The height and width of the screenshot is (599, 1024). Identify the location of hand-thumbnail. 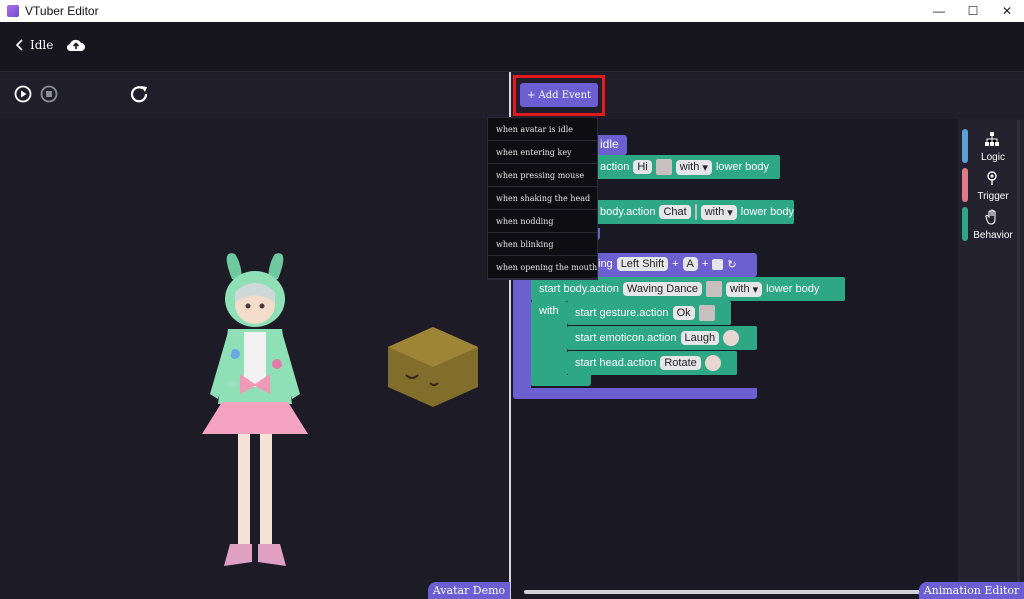
(707, 313).